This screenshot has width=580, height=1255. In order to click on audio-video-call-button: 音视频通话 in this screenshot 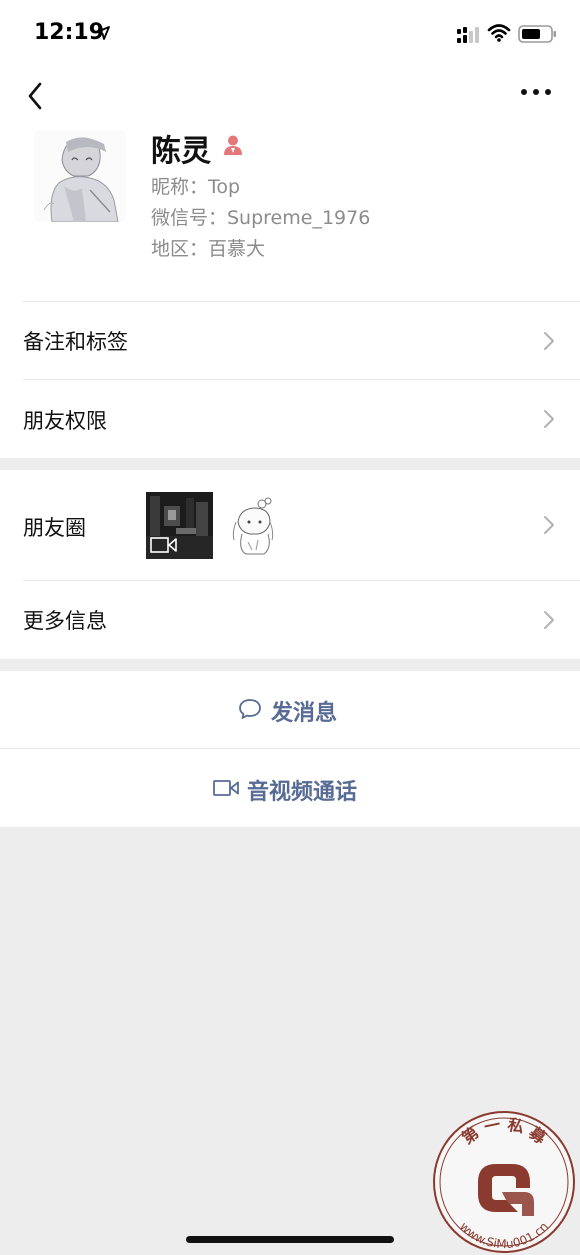, I will do `click(290, 788)`.